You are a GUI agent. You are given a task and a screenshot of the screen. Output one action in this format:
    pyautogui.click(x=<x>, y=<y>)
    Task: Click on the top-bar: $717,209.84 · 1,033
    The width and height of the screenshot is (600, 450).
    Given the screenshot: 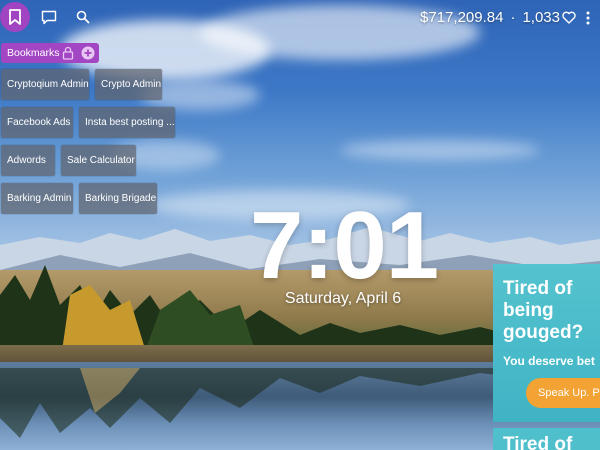 What is the action you would take?
    pyautogui.click(x=300, y=18)
    